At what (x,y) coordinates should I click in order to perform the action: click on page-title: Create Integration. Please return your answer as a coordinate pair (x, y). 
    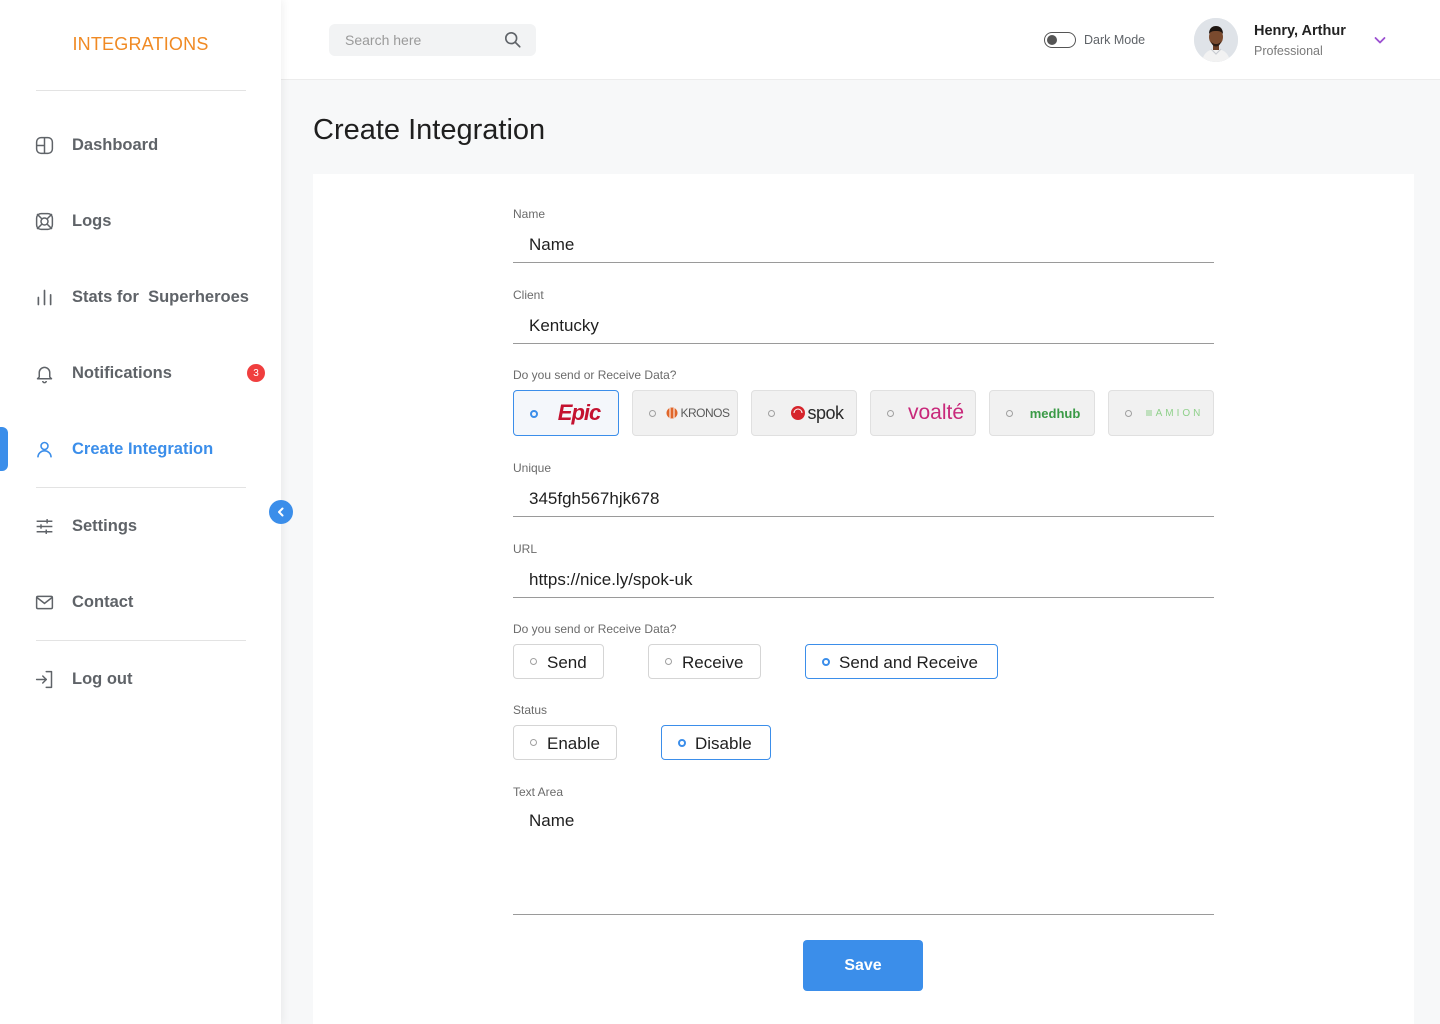
    Looking at the image, I should click on (429, 130).